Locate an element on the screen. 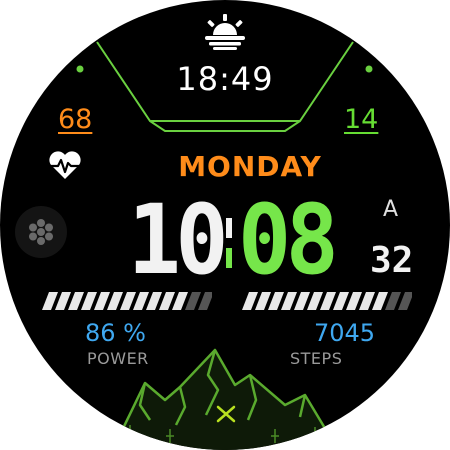  seconds-digits: 32 is located at coordinates (392, 260).